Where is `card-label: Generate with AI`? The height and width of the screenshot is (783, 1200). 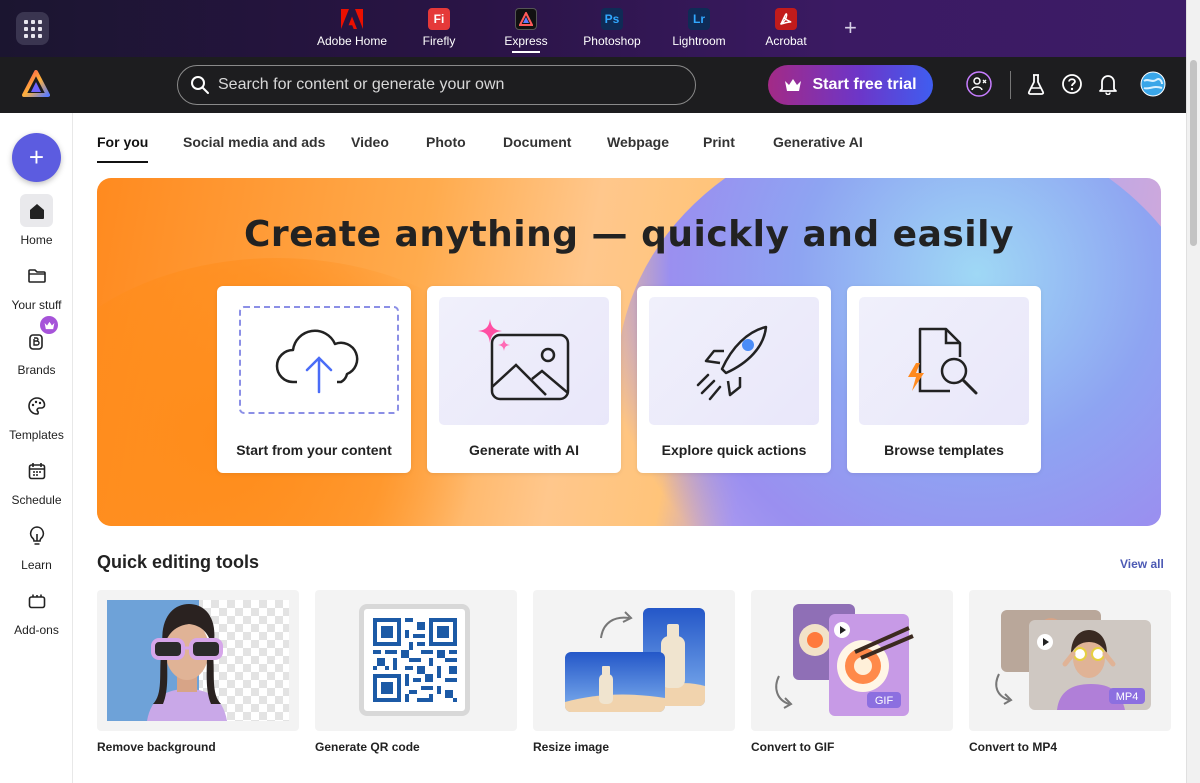 card-label: Generate with AI is located at coordinates (524, 450).